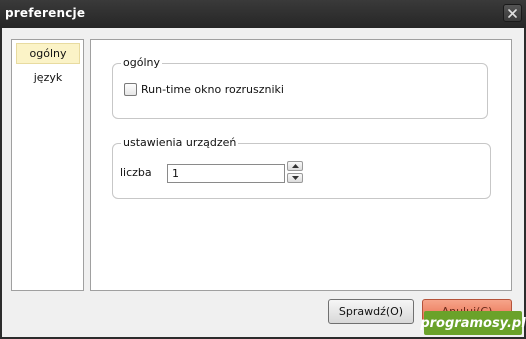 This screenshot has height=339, width=526. What do you see at coordinates (371, 311) in the screenshot?
I see `check-button: Sprawdź(O)` at bounding box center [371, 311].